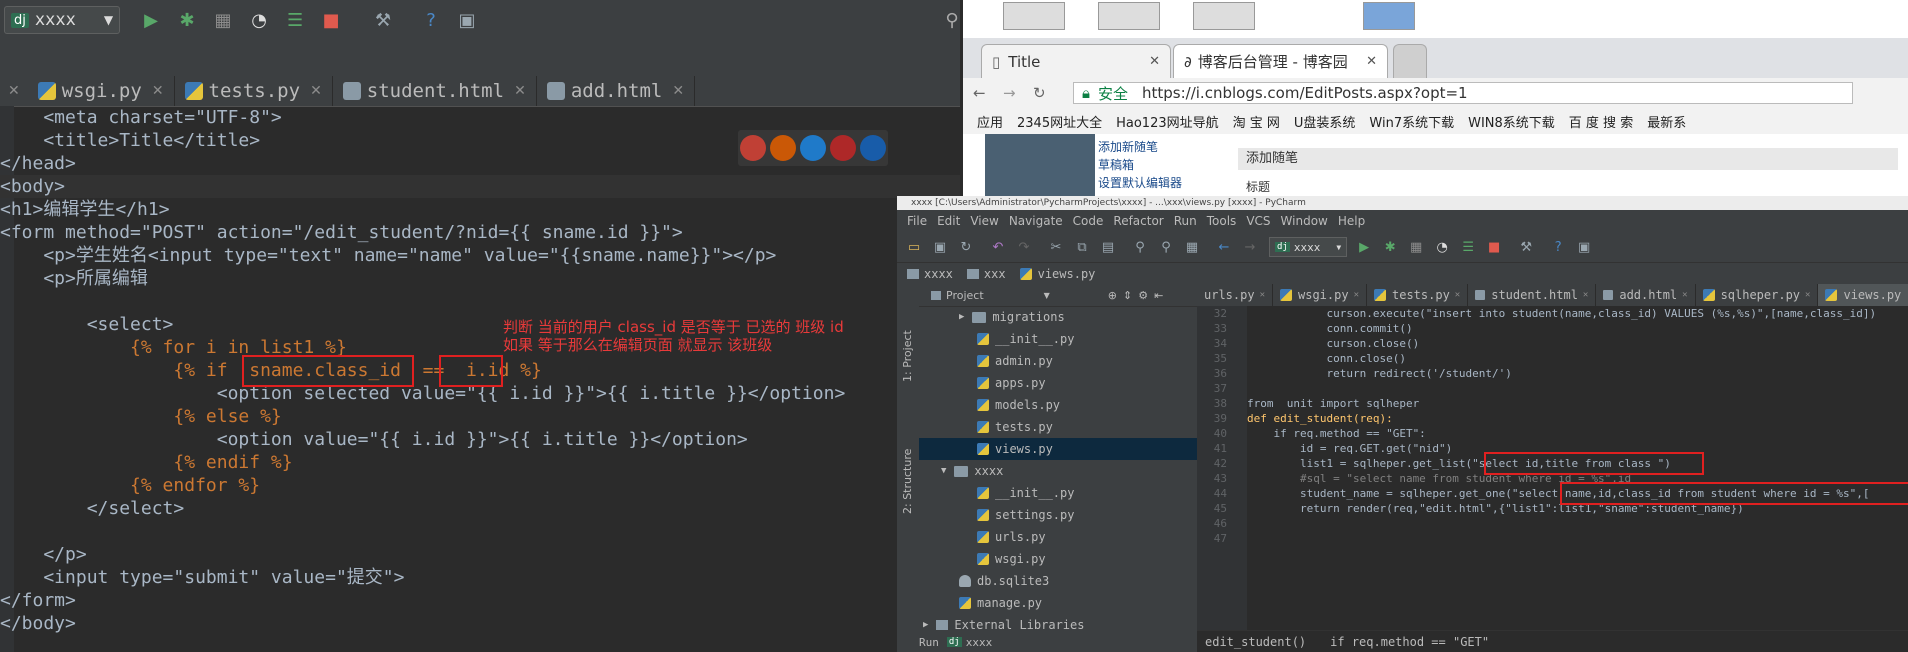  I want to click on bookmark-item: Hao123网址导航, so click(1167, 121).